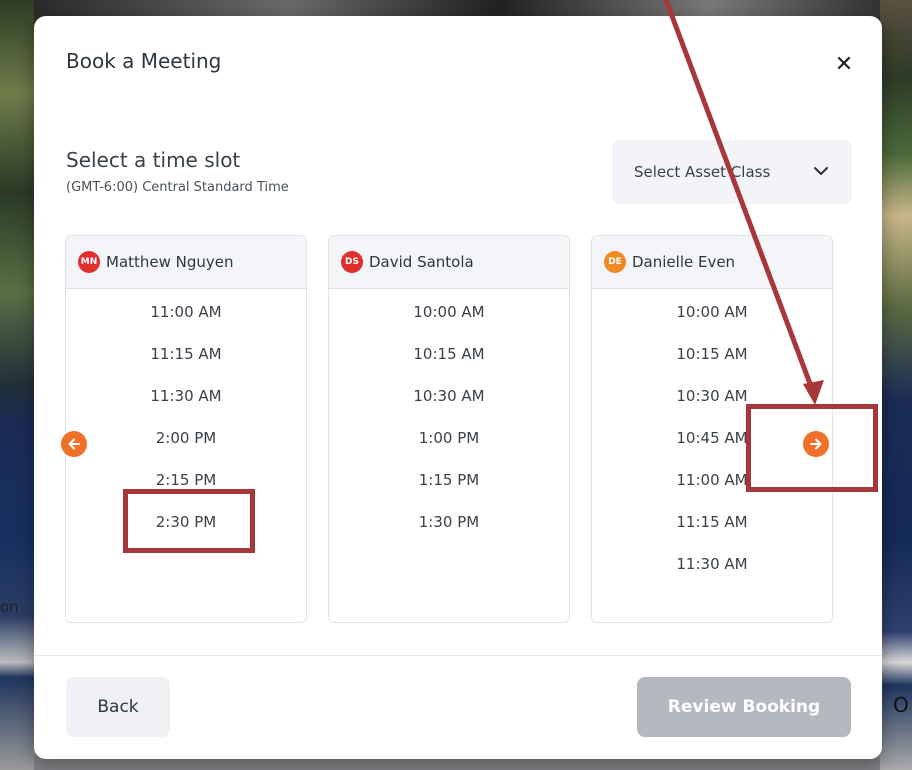 This screenshot has height=770, width=912. What do you see at coordinates (89, 262) in the screenshot?
I see `avatar: MN` at bounding box center [89, 262].